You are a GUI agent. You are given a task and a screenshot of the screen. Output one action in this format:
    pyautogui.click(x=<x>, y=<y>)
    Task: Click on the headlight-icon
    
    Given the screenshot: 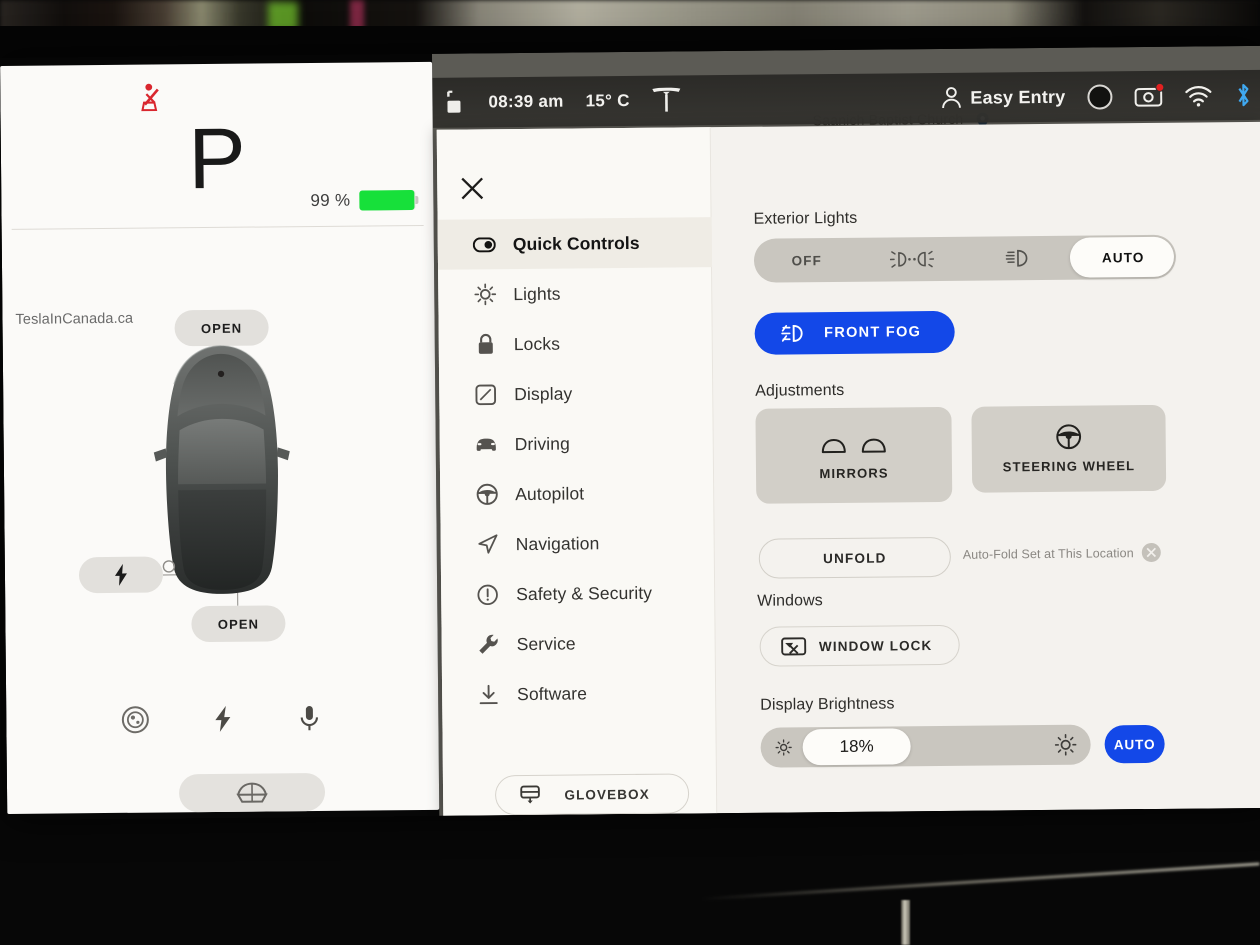 What is the action you would take?
    pyautogui.click(x=1016, y=258)
    